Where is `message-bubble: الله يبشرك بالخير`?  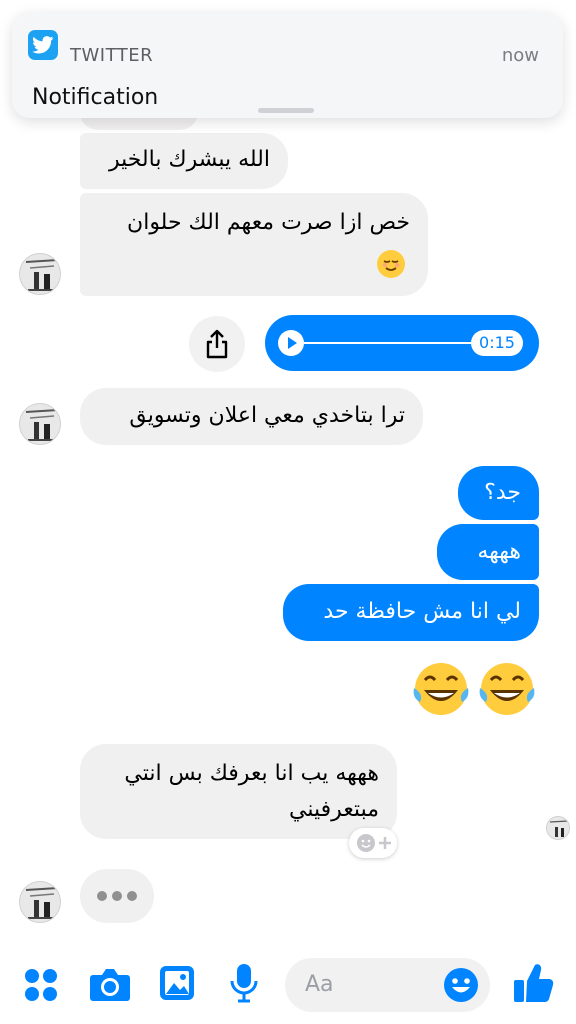
message-bubble: الله يبشرك بالخير is located at coordinates (184, 161).